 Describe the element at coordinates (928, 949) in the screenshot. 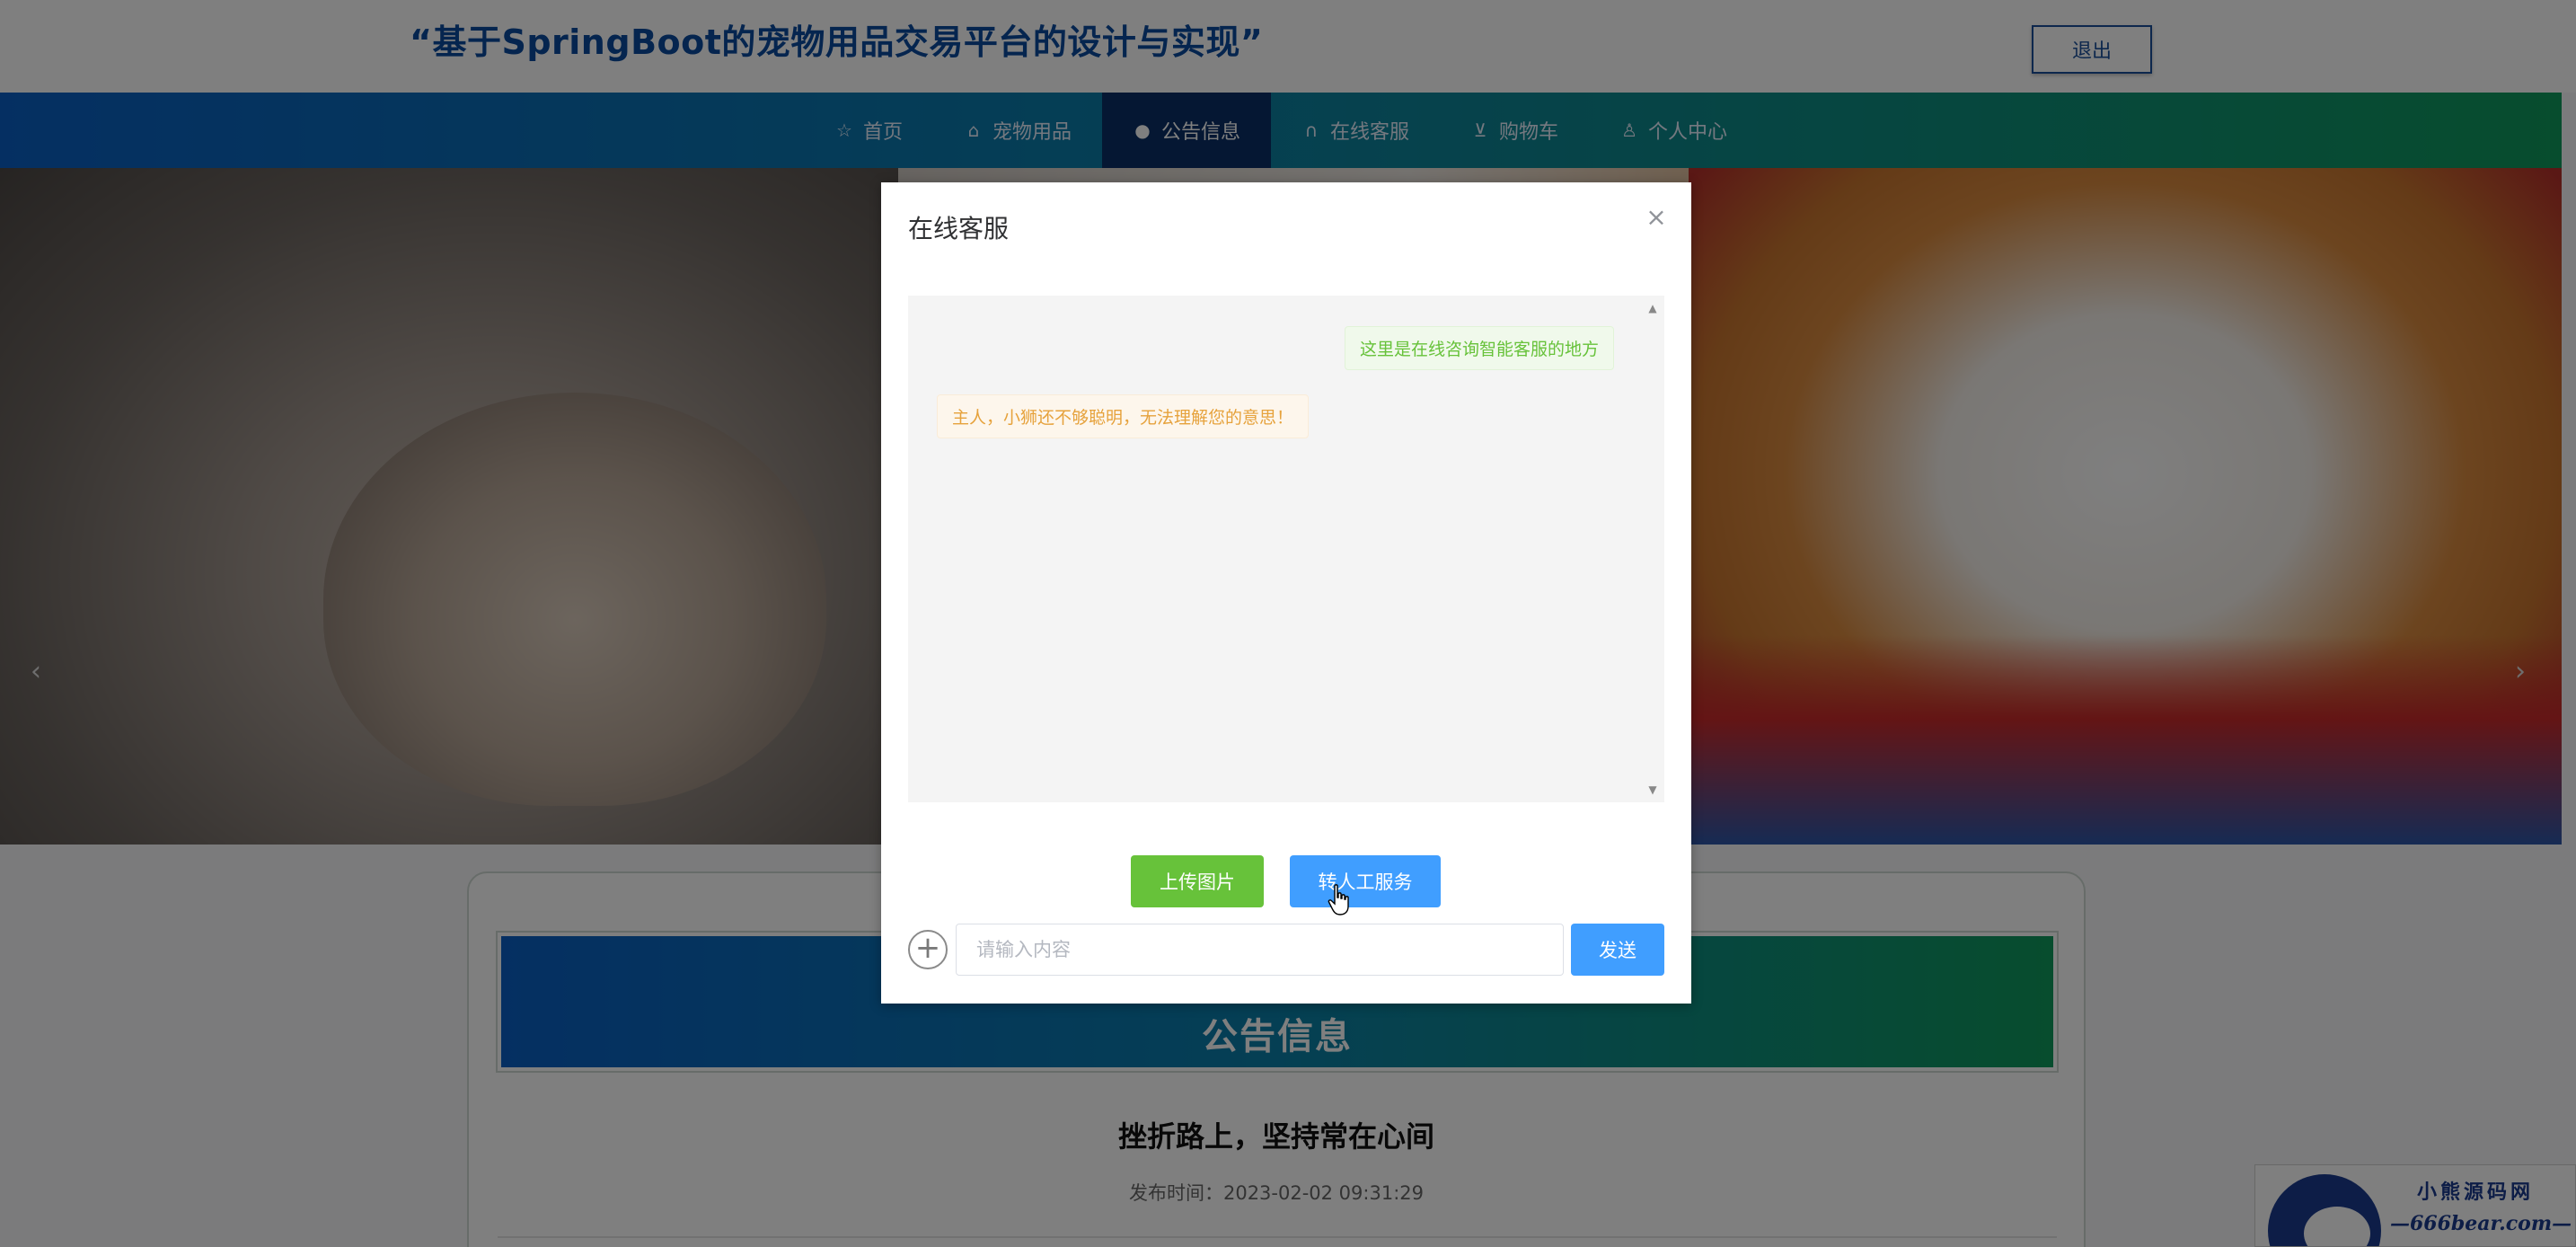

I see `plus-circle-icon: +` at that location.